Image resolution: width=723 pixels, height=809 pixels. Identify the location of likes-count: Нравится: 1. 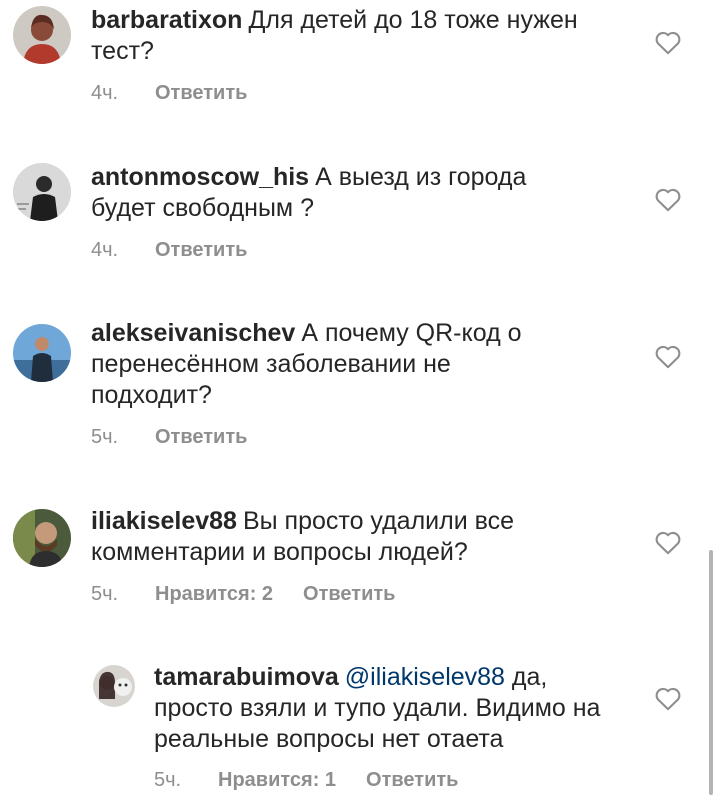
(277, 780).